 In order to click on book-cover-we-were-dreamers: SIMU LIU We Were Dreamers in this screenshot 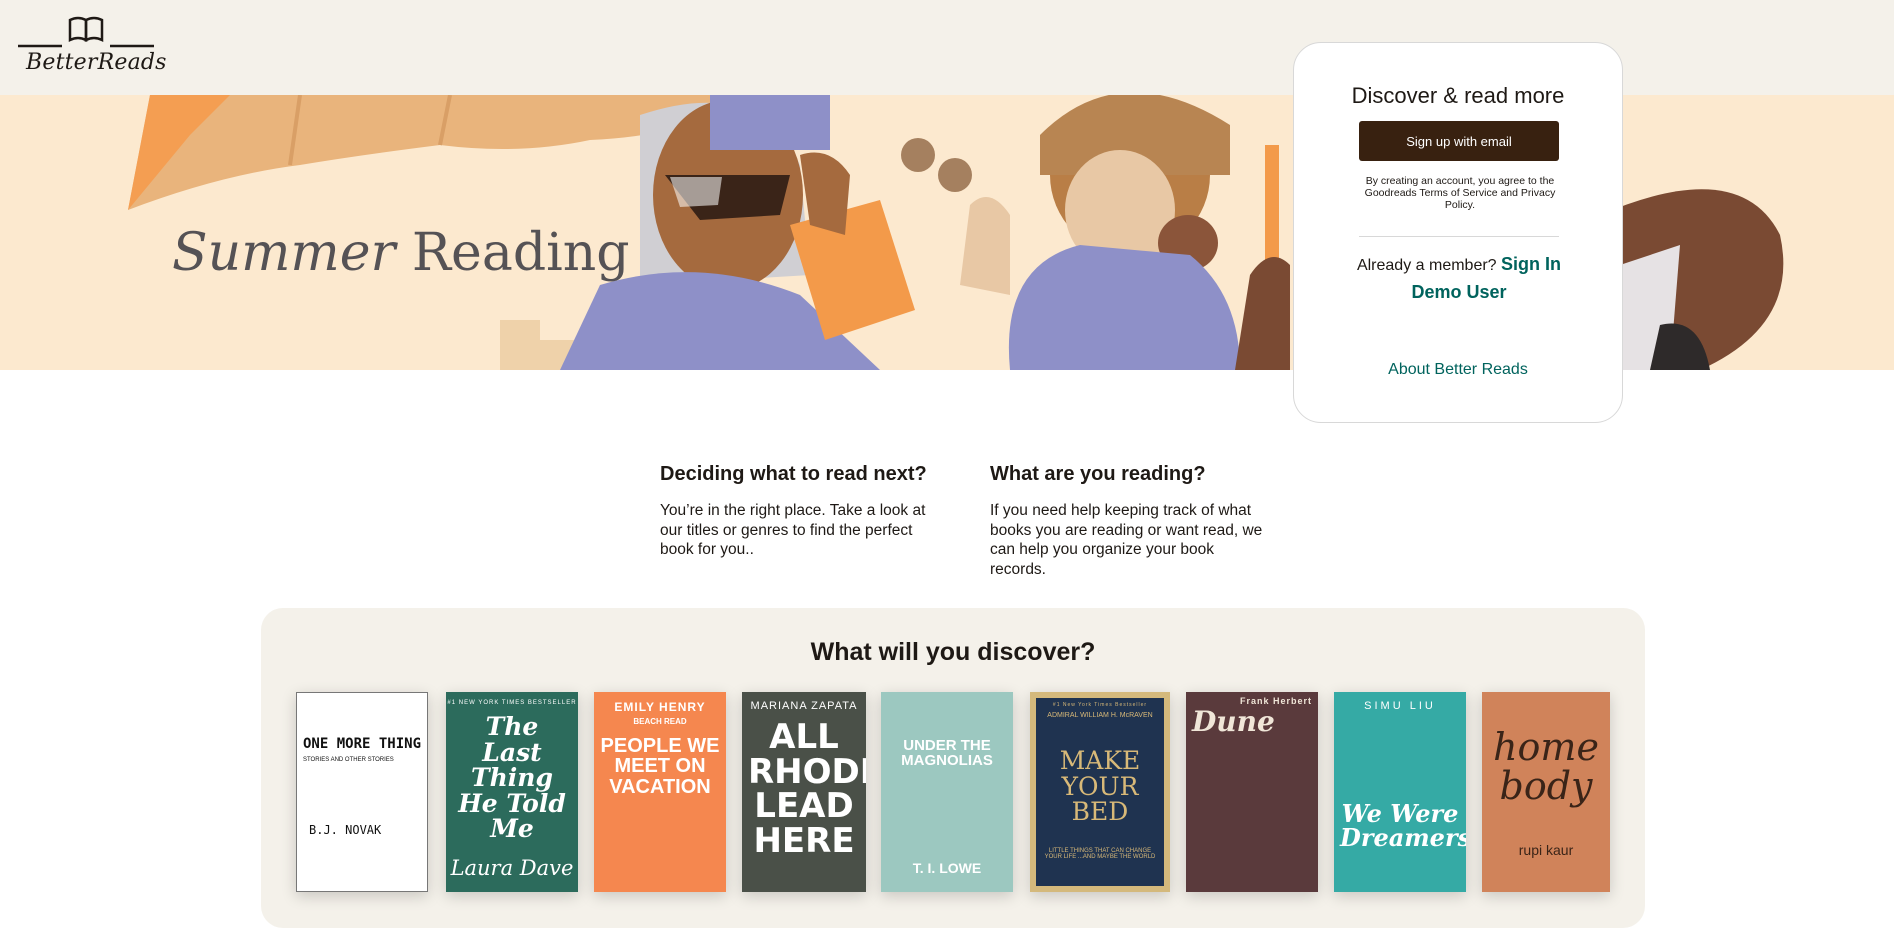, I will do `click(1400, 792)`.